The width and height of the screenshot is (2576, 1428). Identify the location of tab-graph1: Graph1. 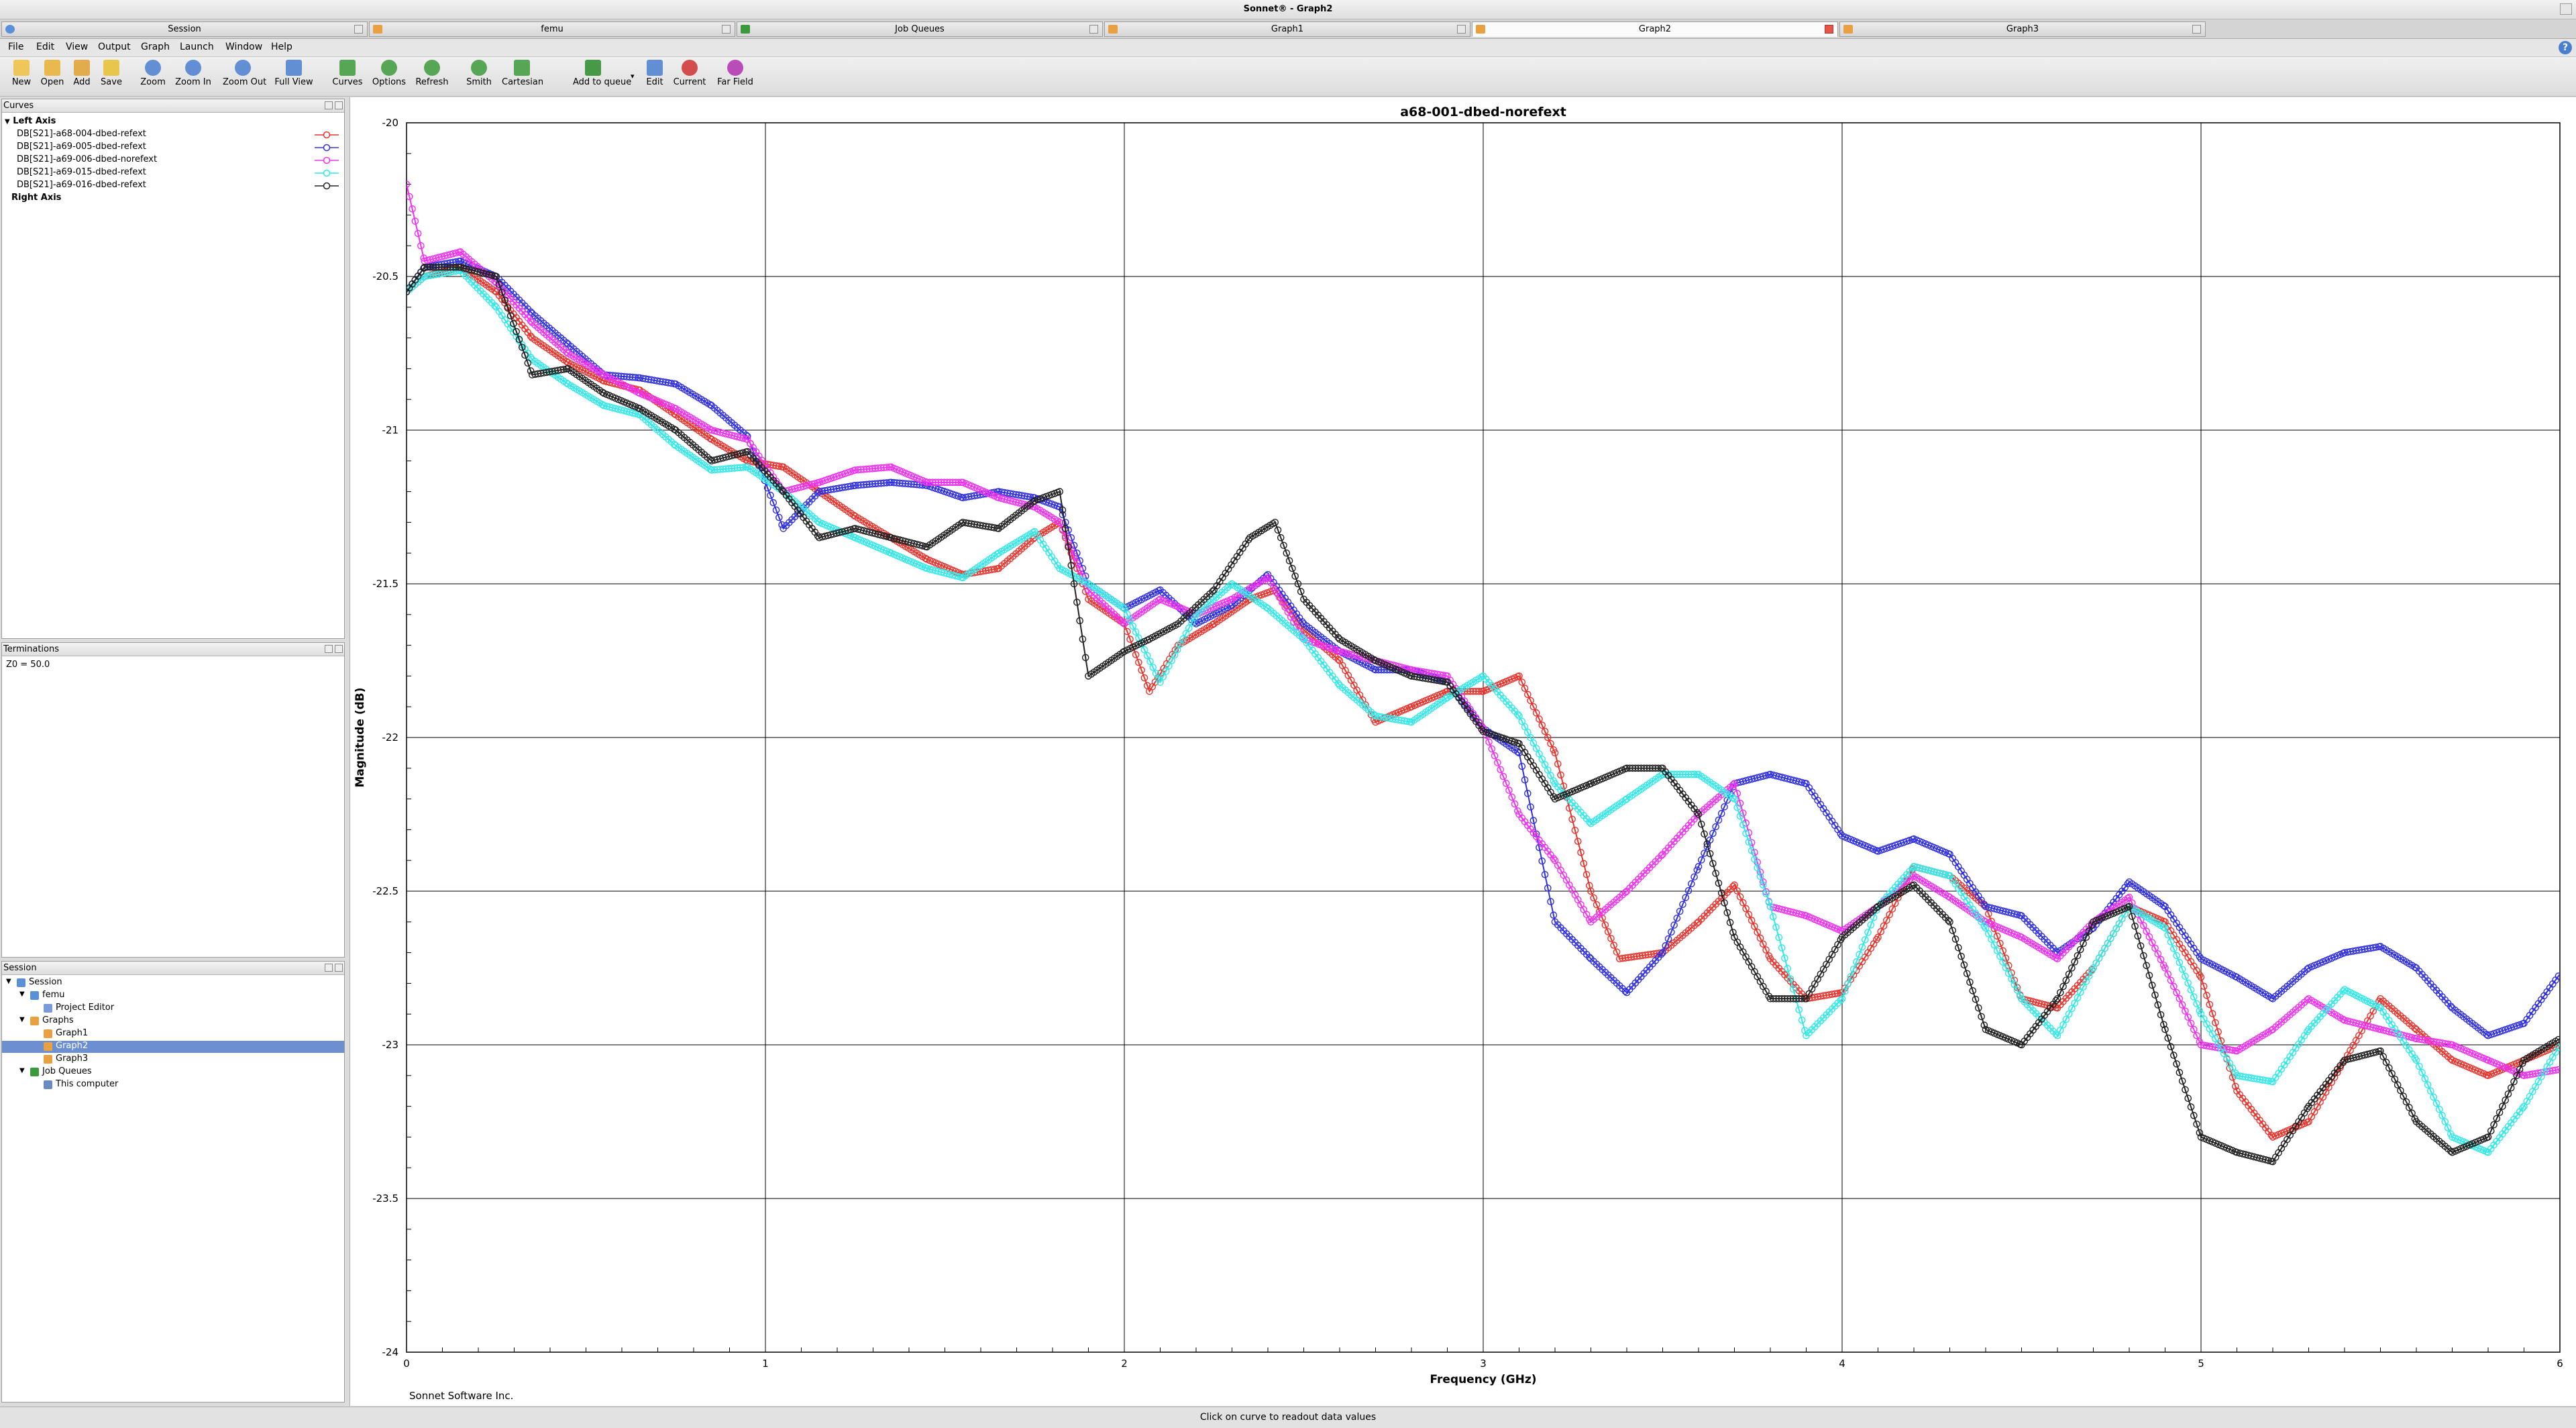
(1287, 29).